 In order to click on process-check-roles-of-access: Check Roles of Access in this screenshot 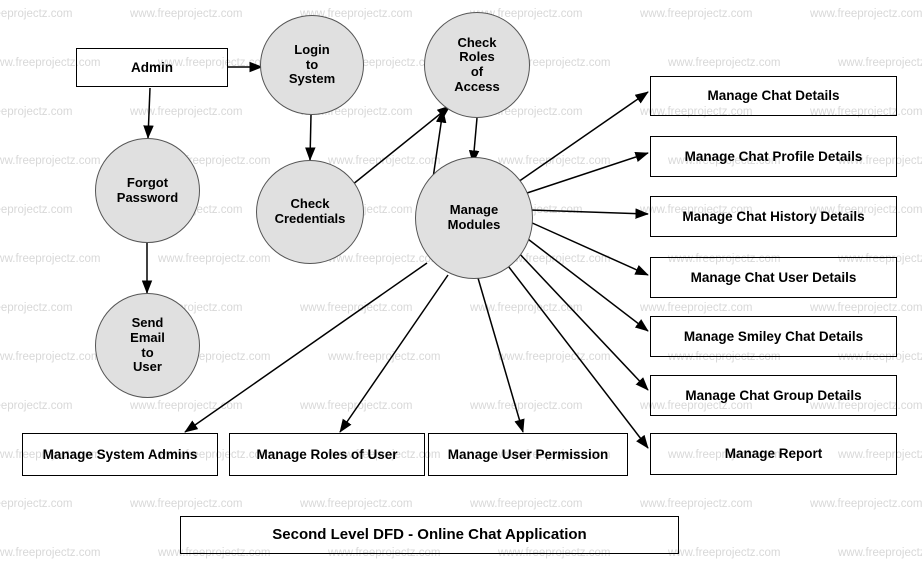, I will do `click(477, 65)`.